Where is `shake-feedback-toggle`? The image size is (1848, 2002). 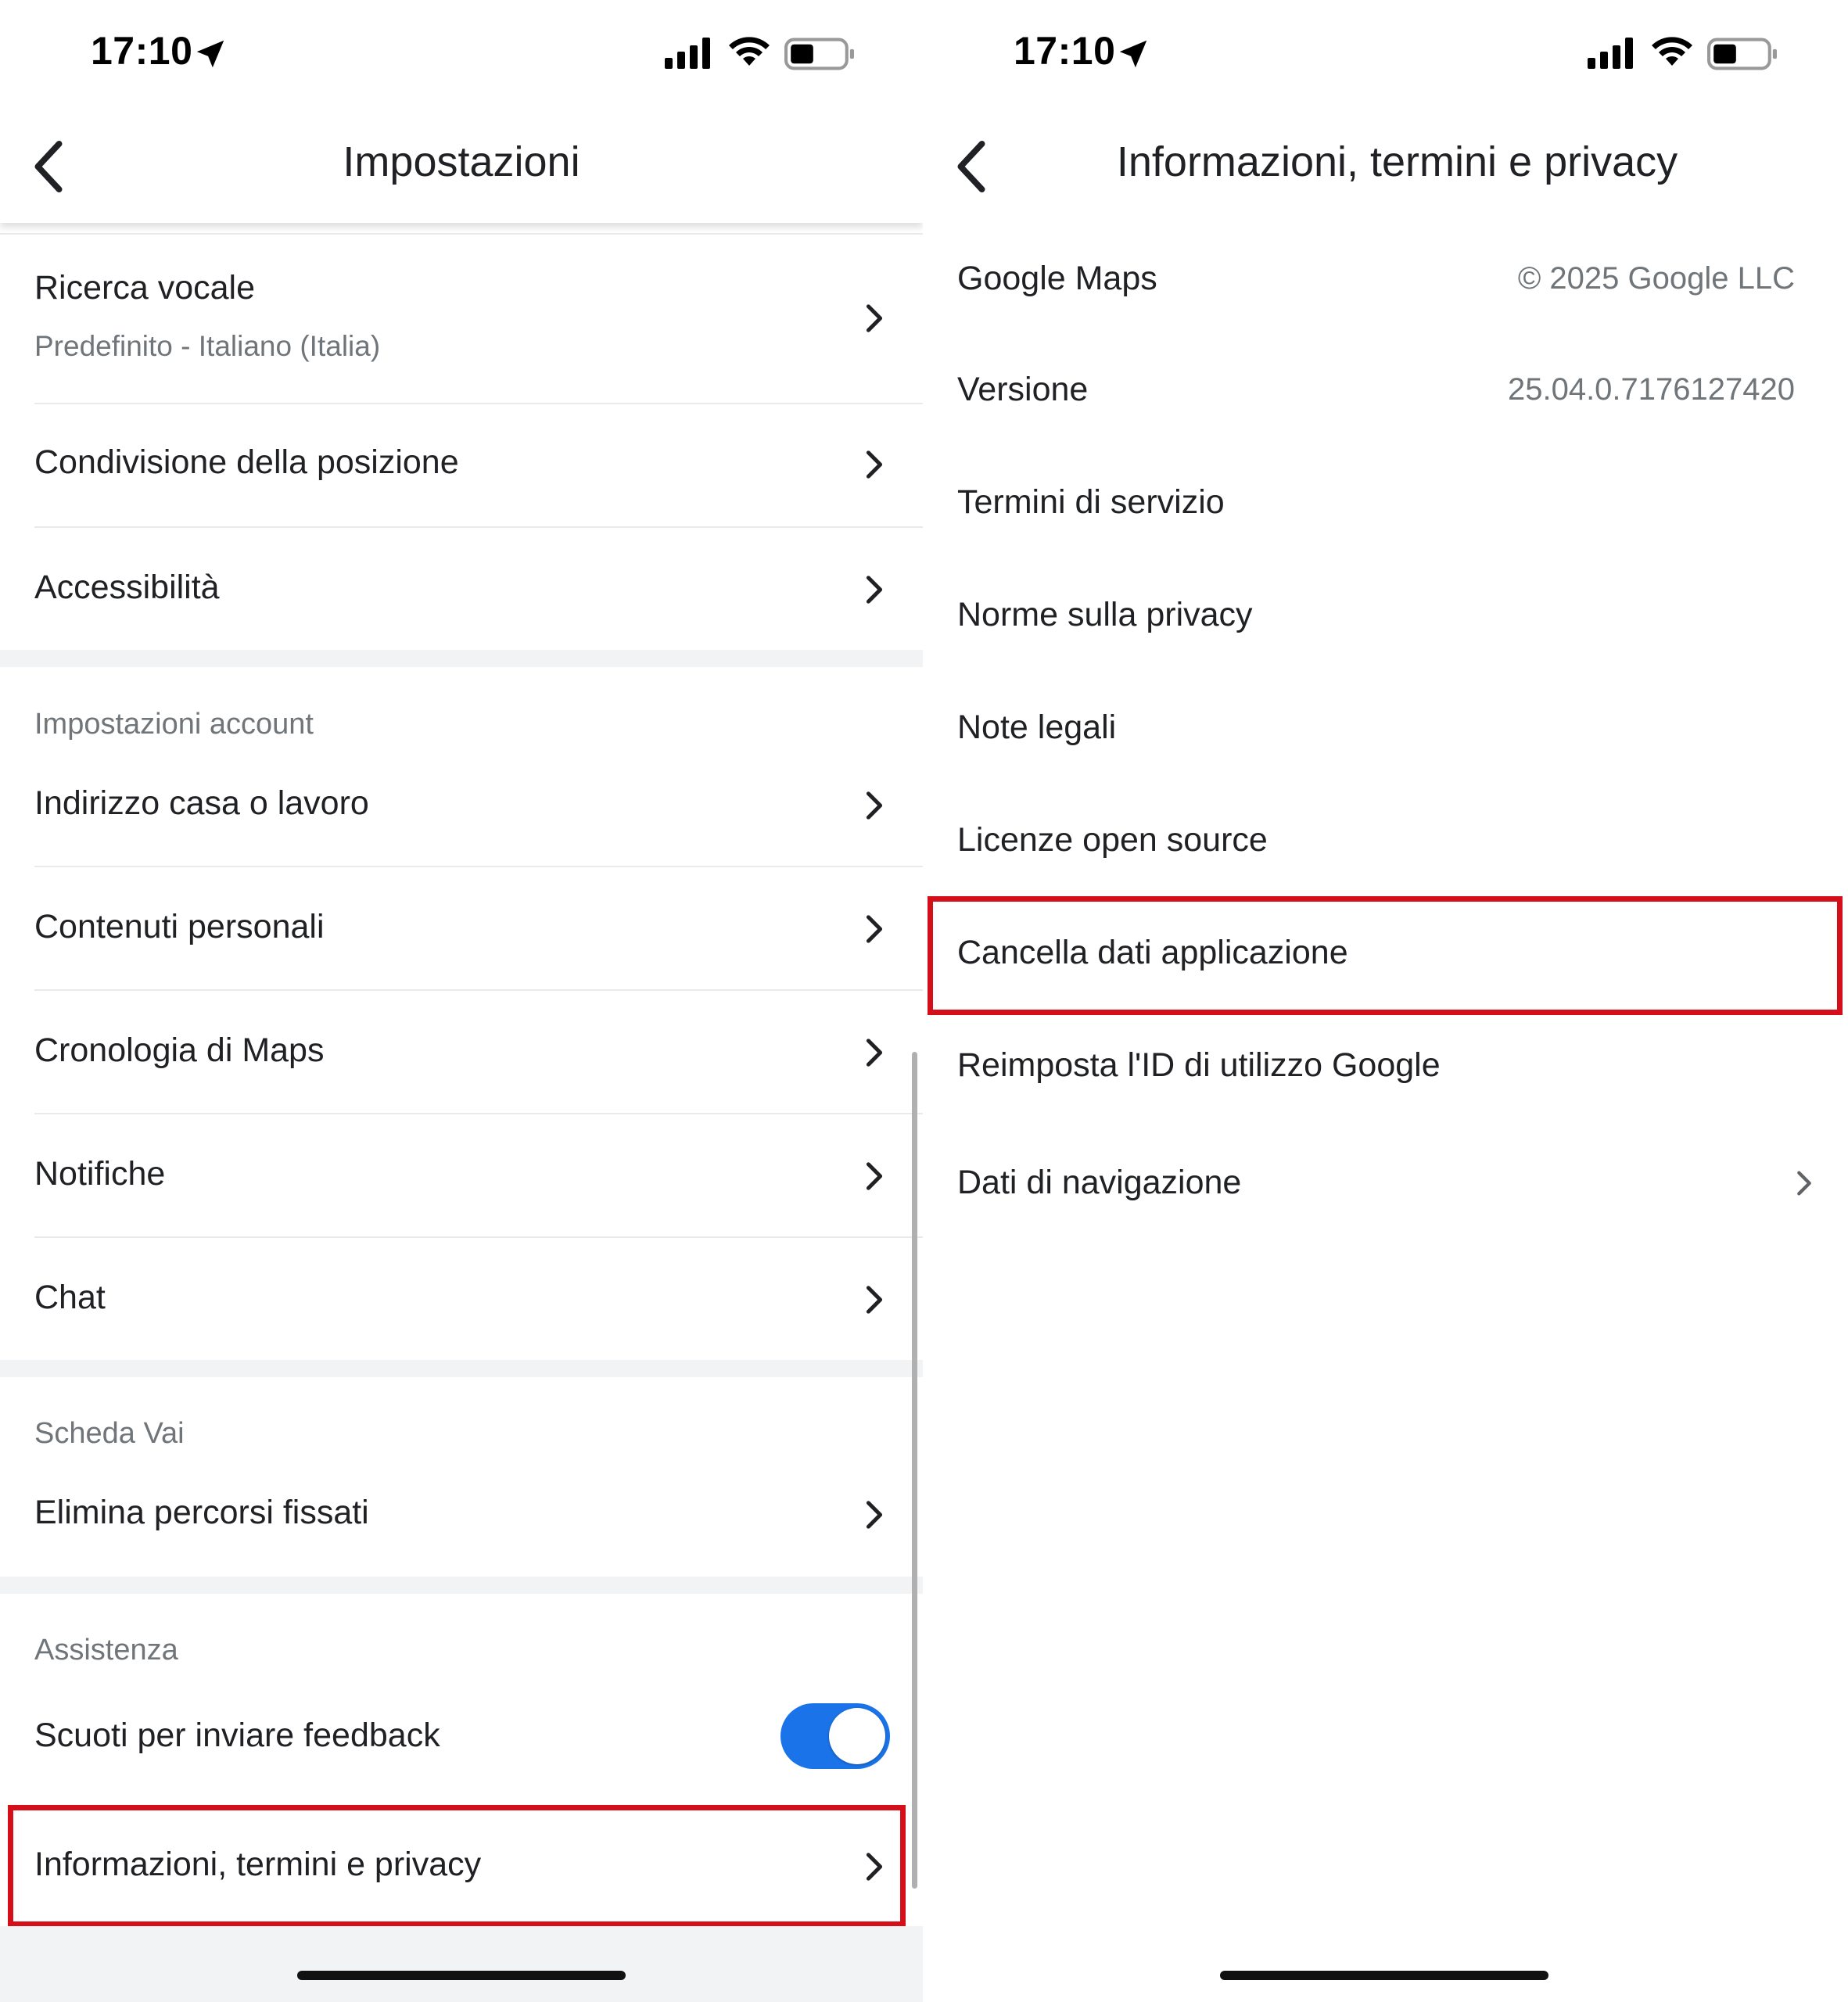
shake-feedback-toggle is located at coordinates (835, 1736).